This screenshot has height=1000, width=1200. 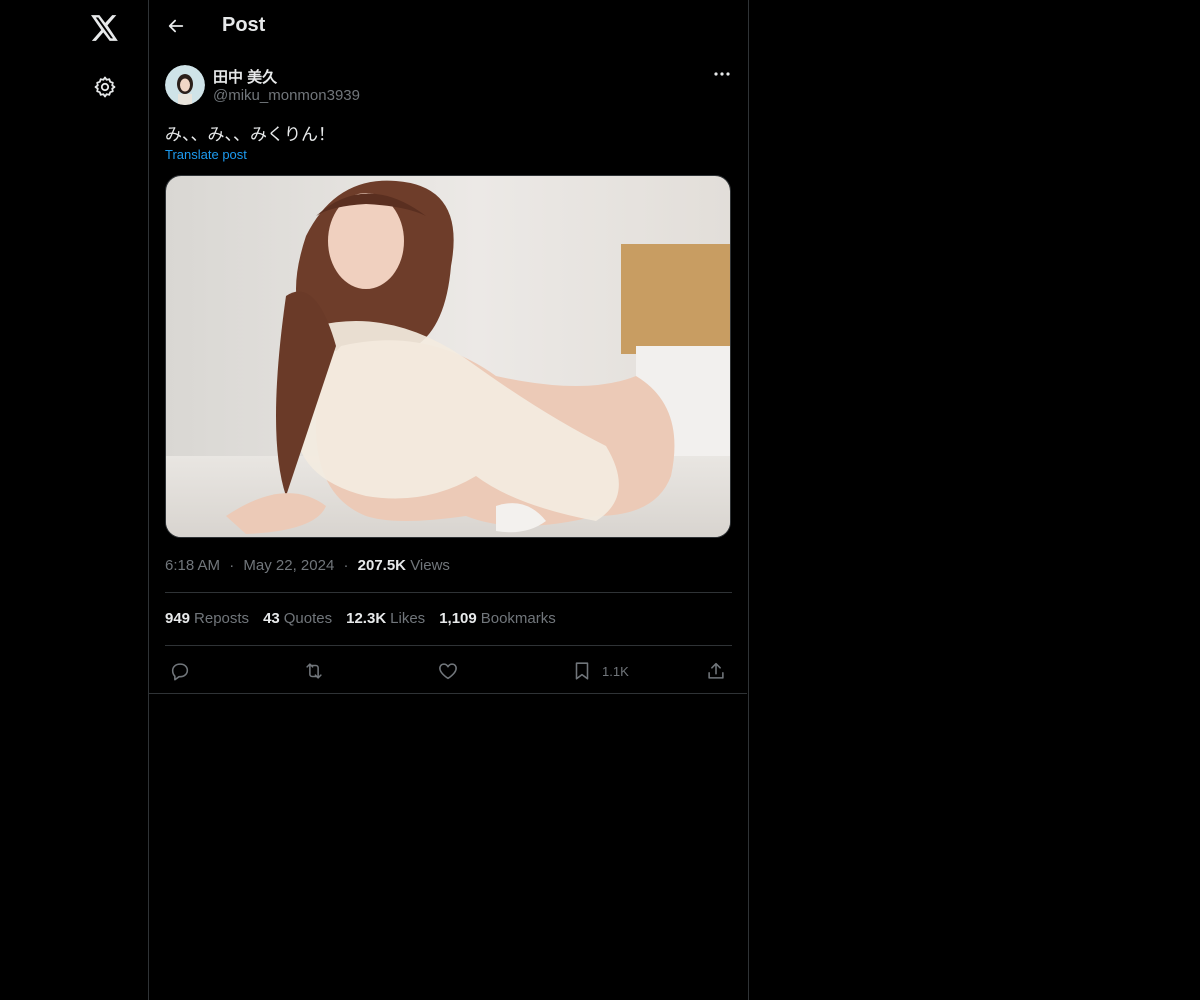 I want to click on heart-icon, so click(x=448, y=671).